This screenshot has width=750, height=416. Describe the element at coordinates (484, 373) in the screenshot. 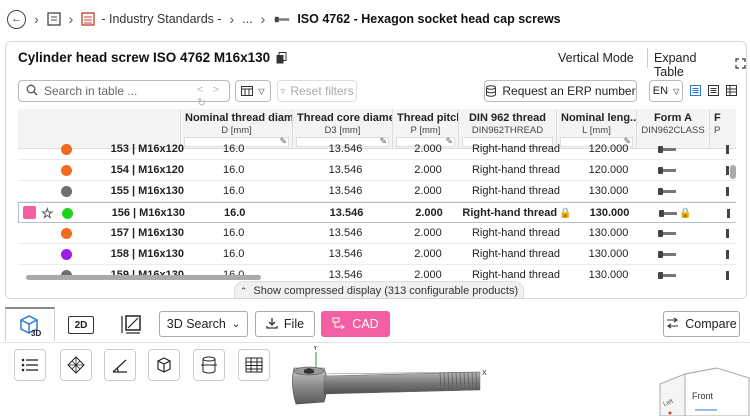

I see `axis-x-label: X` at that location.